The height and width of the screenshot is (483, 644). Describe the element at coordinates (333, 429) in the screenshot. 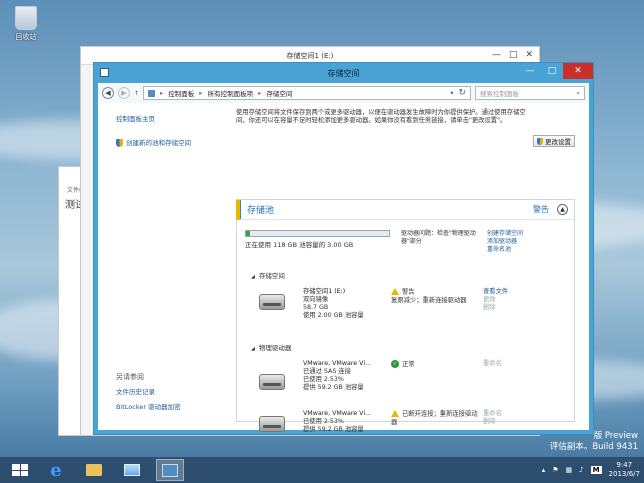

I see `drive-line: 提供 59.2 GB 池容量` at that location.